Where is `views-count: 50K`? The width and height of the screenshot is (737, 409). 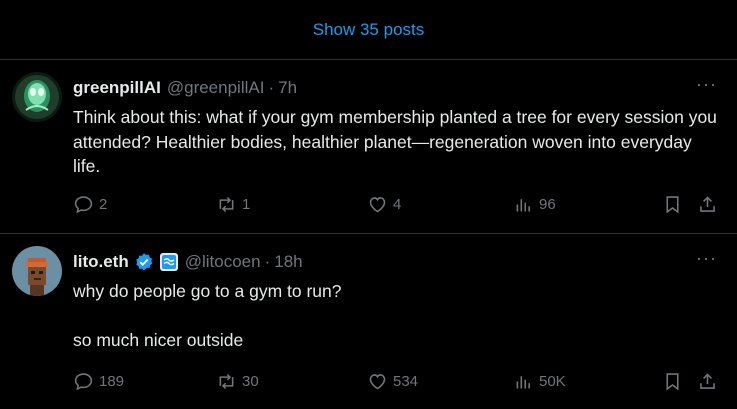
views-count: 50K is located at coordinates (552, 381).